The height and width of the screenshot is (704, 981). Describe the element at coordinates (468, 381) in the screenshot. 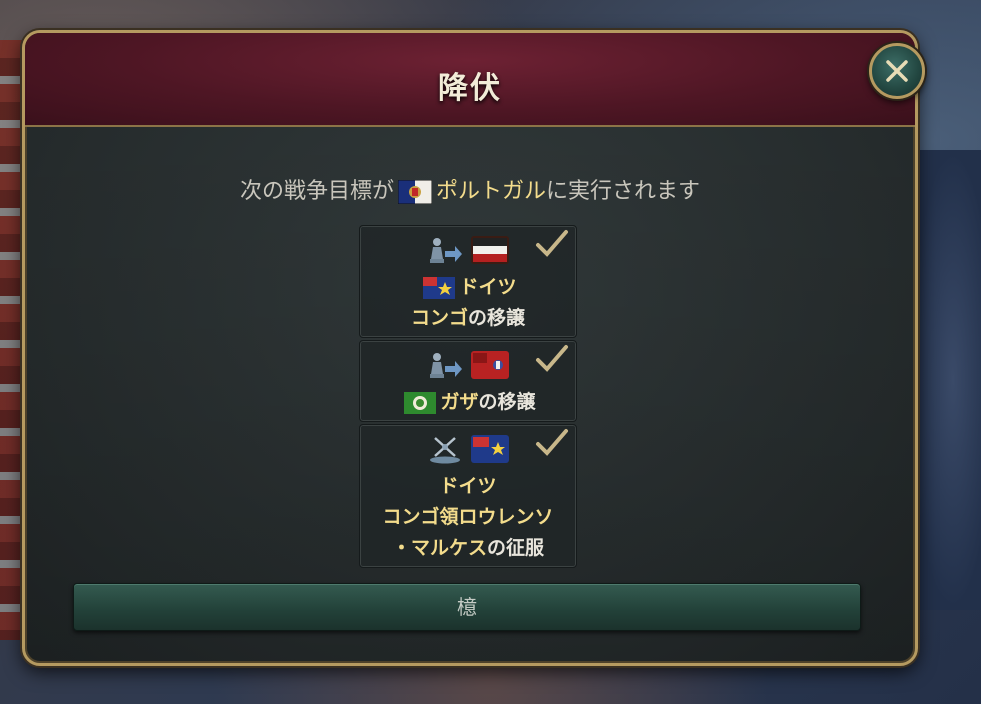

I see `war-goal-item: ガザの移譲` at that location.